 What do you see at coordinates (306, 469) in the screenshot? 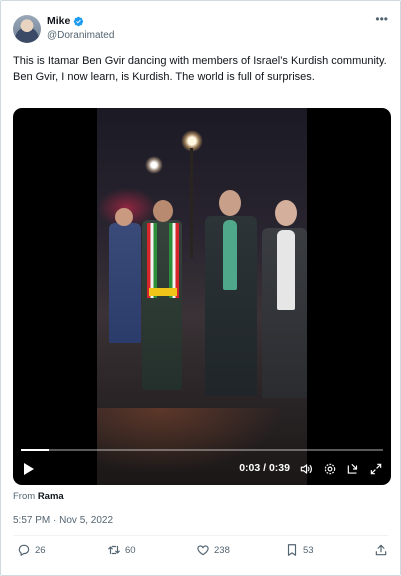
I see `volume-icon` at bounding box center [306, 469].